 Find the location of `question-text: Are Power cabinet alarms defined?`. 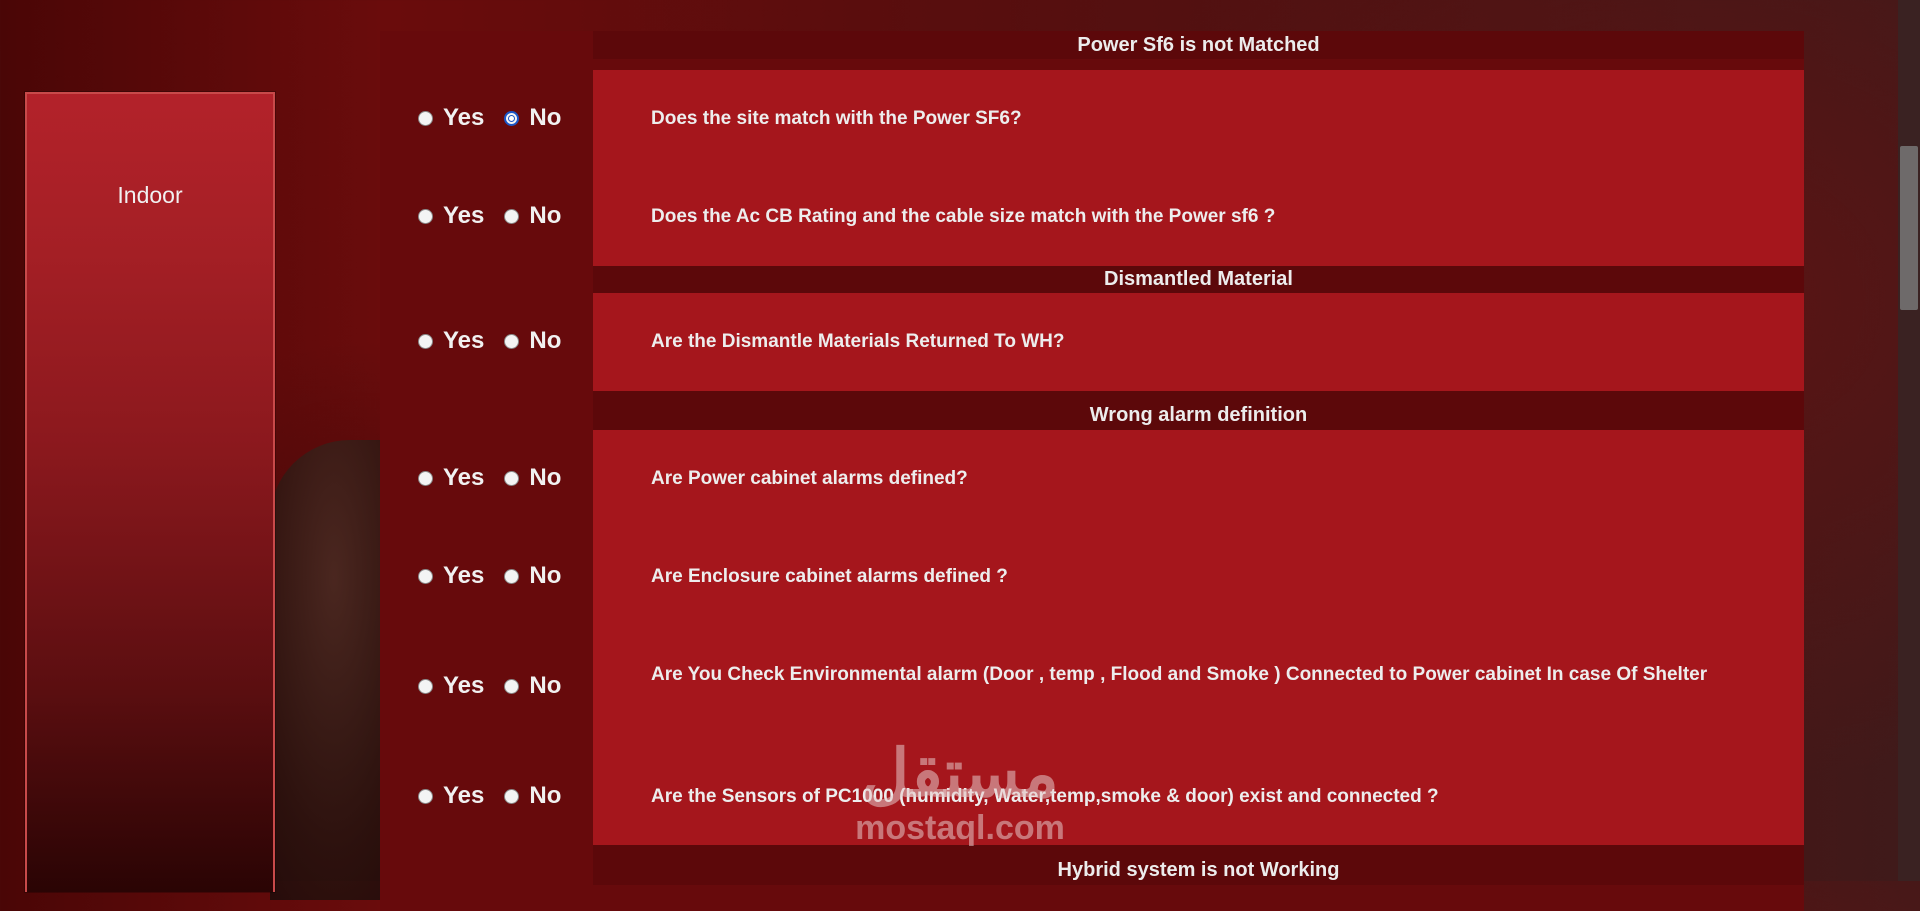

question-text: Are Power cabinet alarms defined? is located at coordinates (809, 478).